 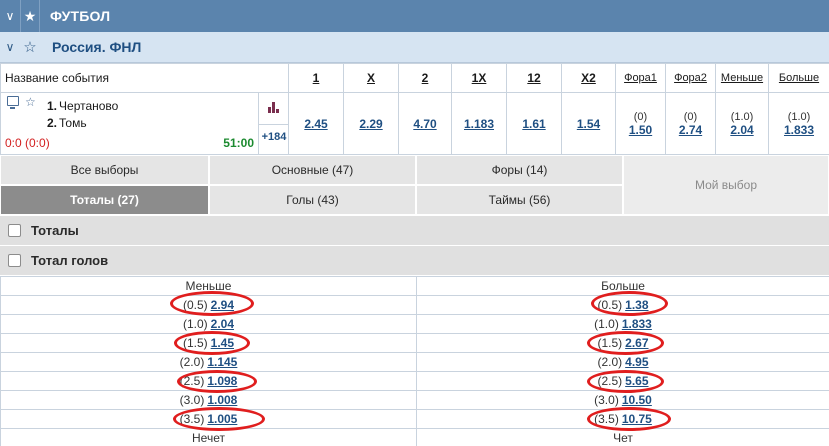 I want to click on odd-value: 1.005, so click(x=222, y=419).